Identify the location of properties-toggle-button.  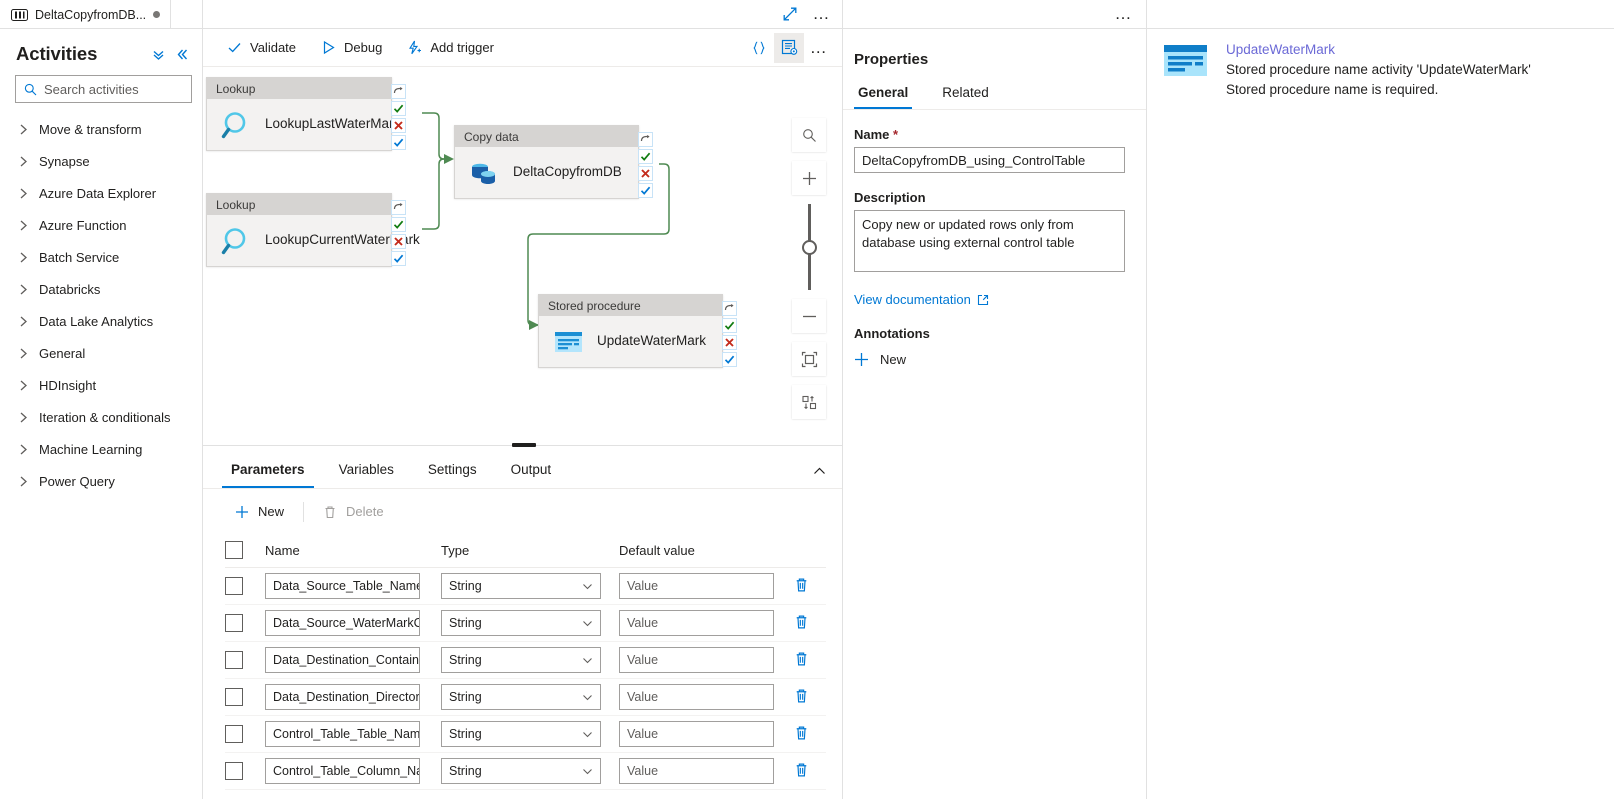
(789, 47).